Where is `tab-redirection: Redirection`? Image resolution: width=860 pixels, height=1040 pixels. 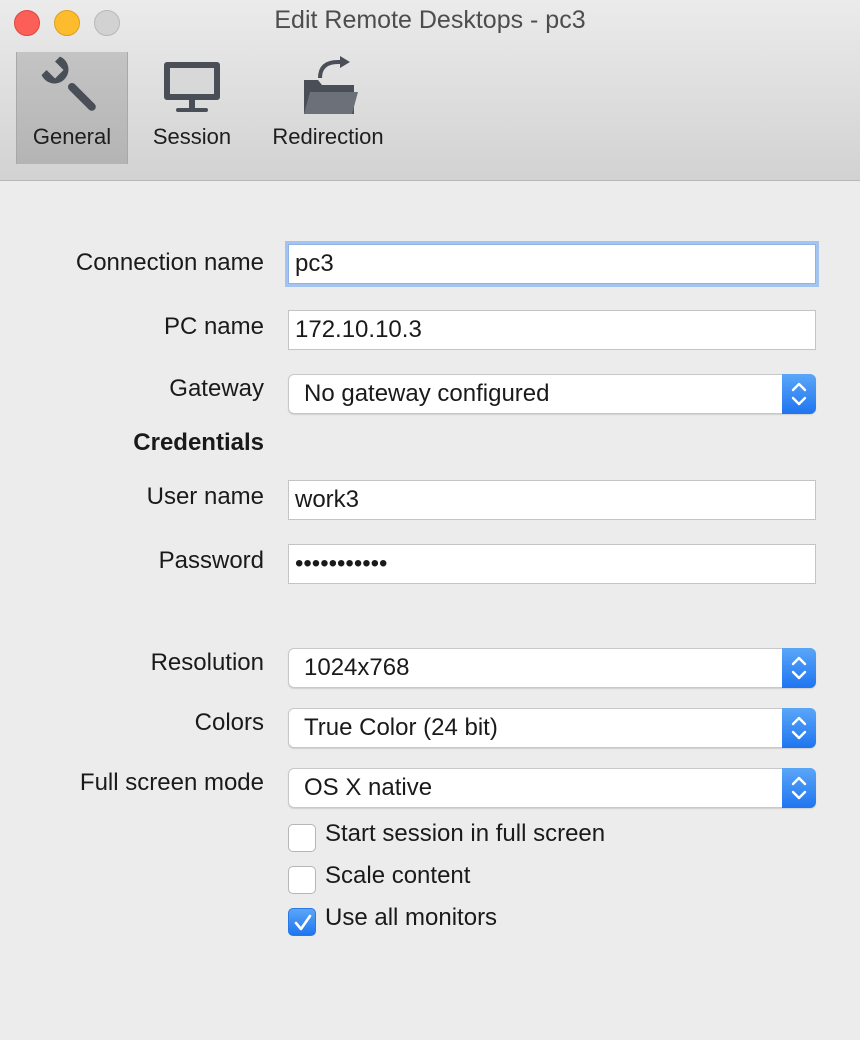
tab-redirection: Redirection is located at coordinates (328, 108).